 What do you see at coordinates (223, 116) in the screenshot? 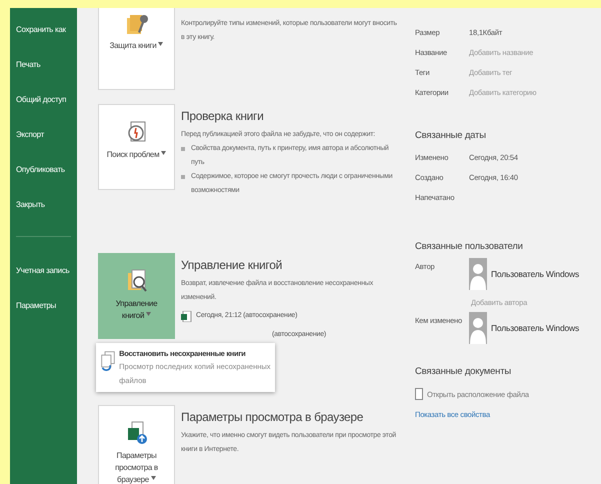
I see `section-title: Проверка книги` at bounding box center [223, 116].